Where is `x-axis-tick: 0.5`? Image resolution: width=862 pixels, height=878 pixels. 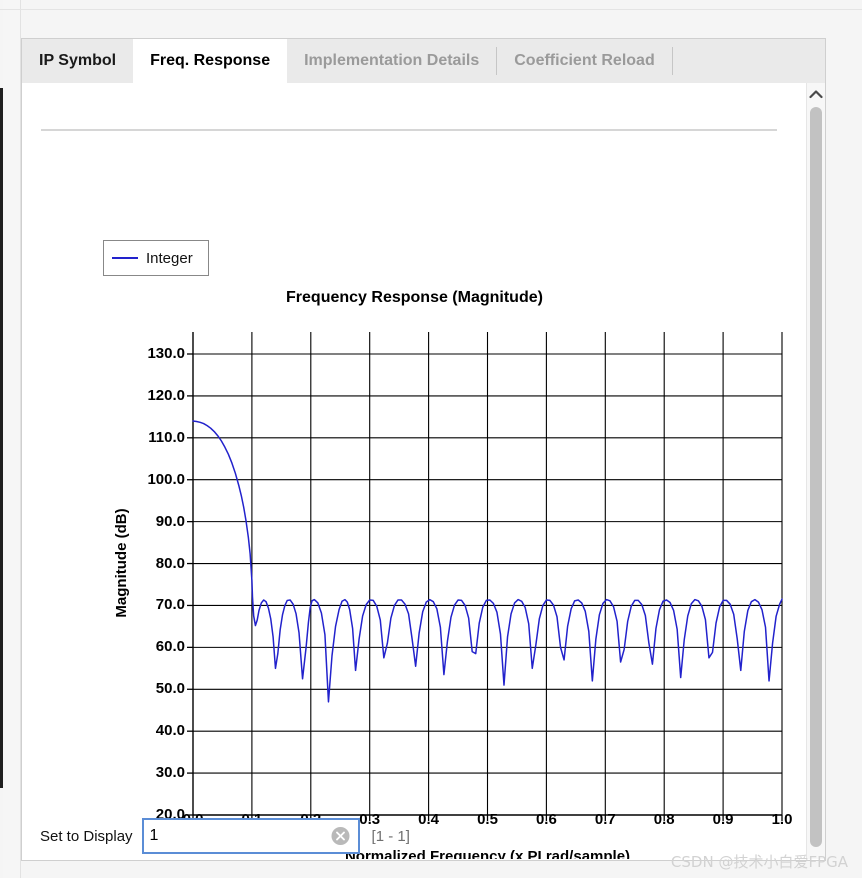 x-axis-tick: 0.5 is located at coordinates (487, 819).